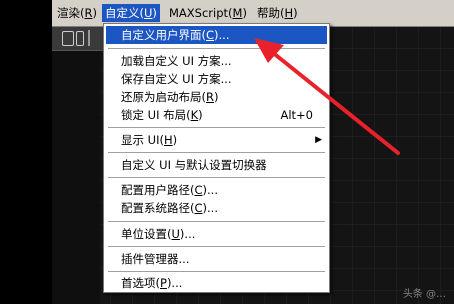 The height and width of the screenshot is (304, 454). Describe the element at coordinates (216, 97) in the screenshot. I see `menu-item-revert-to-startup-layout: 还原为启动布局(R)` at that location.